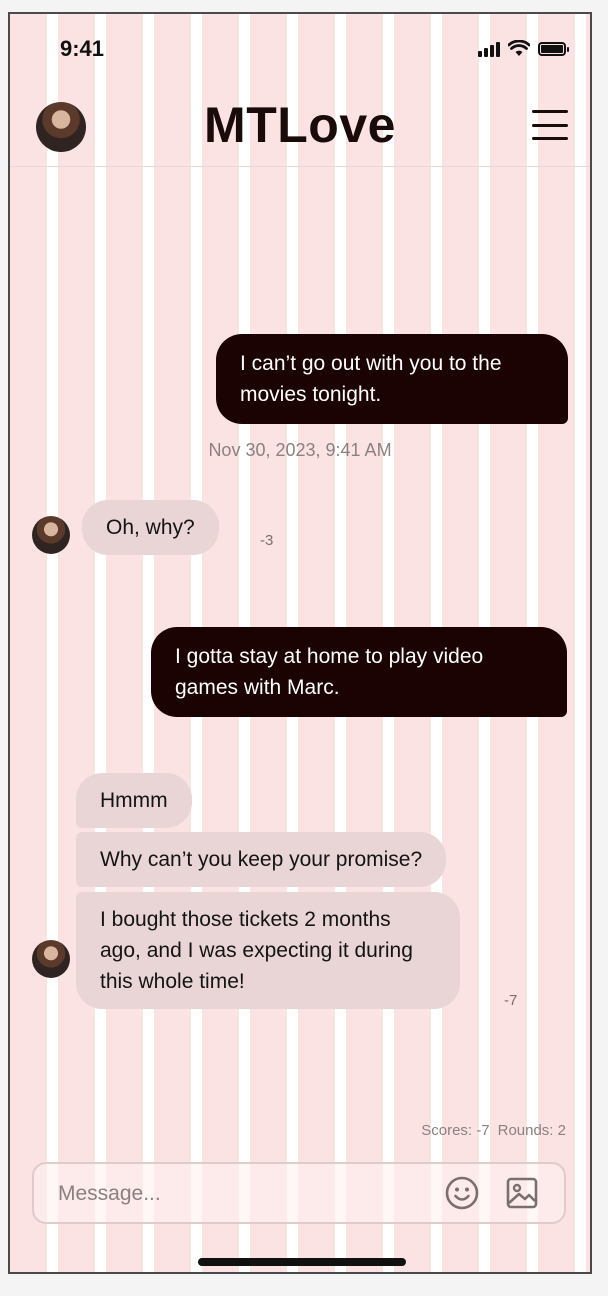 This screenshot has height=1296, width=608. What do you see at coordinates (553, 48) in the screenshot?
I see `battery-icon` at bounding box center [553, 48].